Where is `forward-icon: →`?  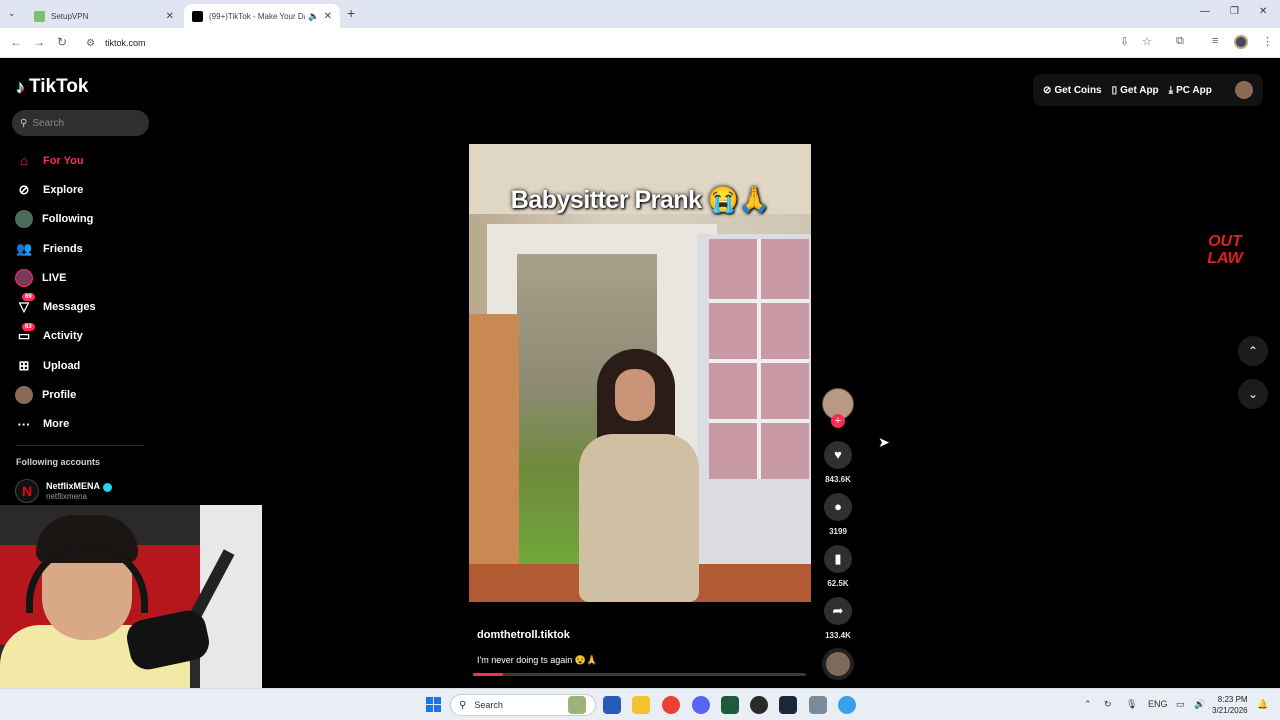
forward-icon: → is located at coordinates (39, 42).